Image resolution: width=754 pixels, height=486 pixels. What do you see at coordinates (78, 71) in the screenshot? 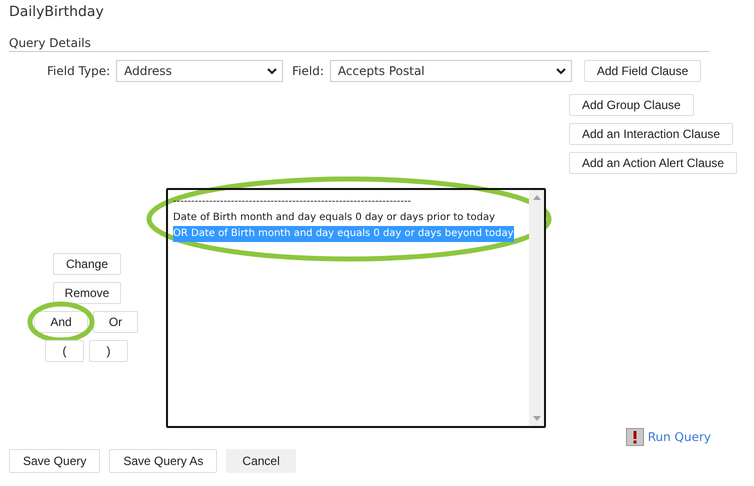
I see `field-type-label: Field Type:` at bounding box center [78, 71].